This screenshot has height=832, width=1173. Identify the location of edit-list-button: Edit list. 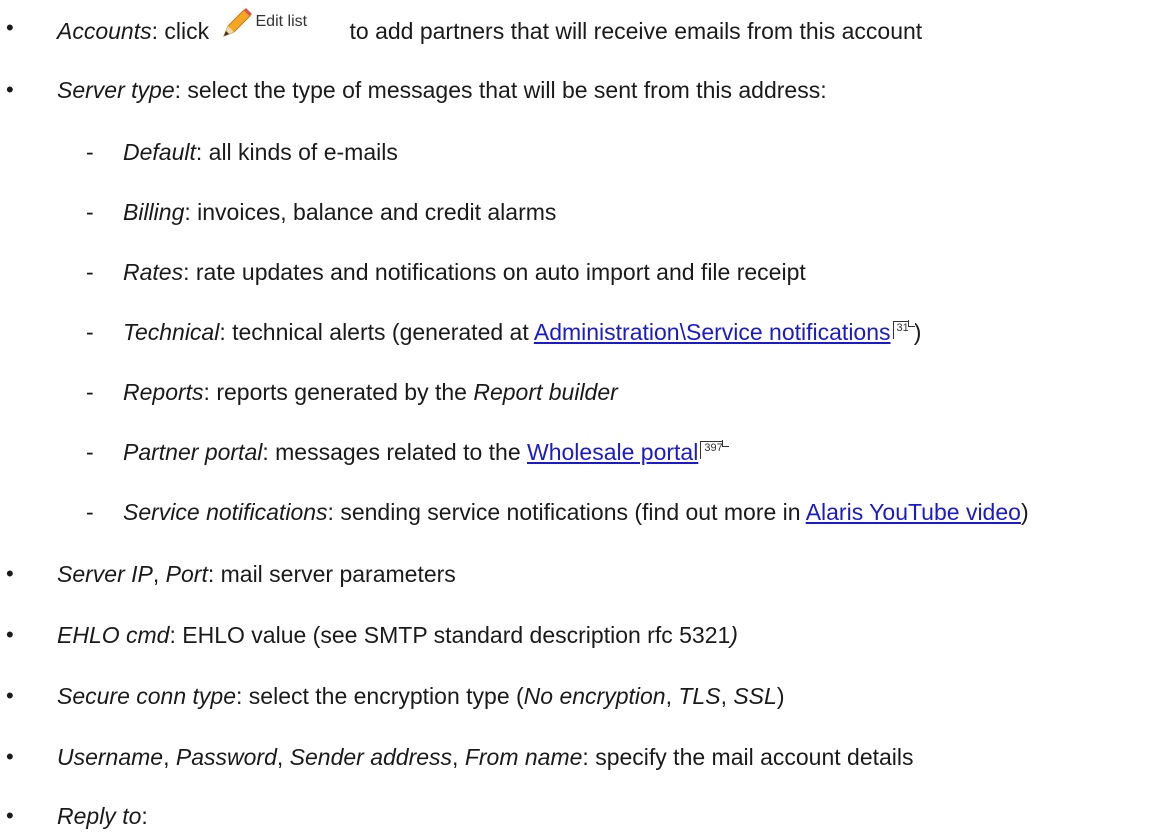
(281, 25).